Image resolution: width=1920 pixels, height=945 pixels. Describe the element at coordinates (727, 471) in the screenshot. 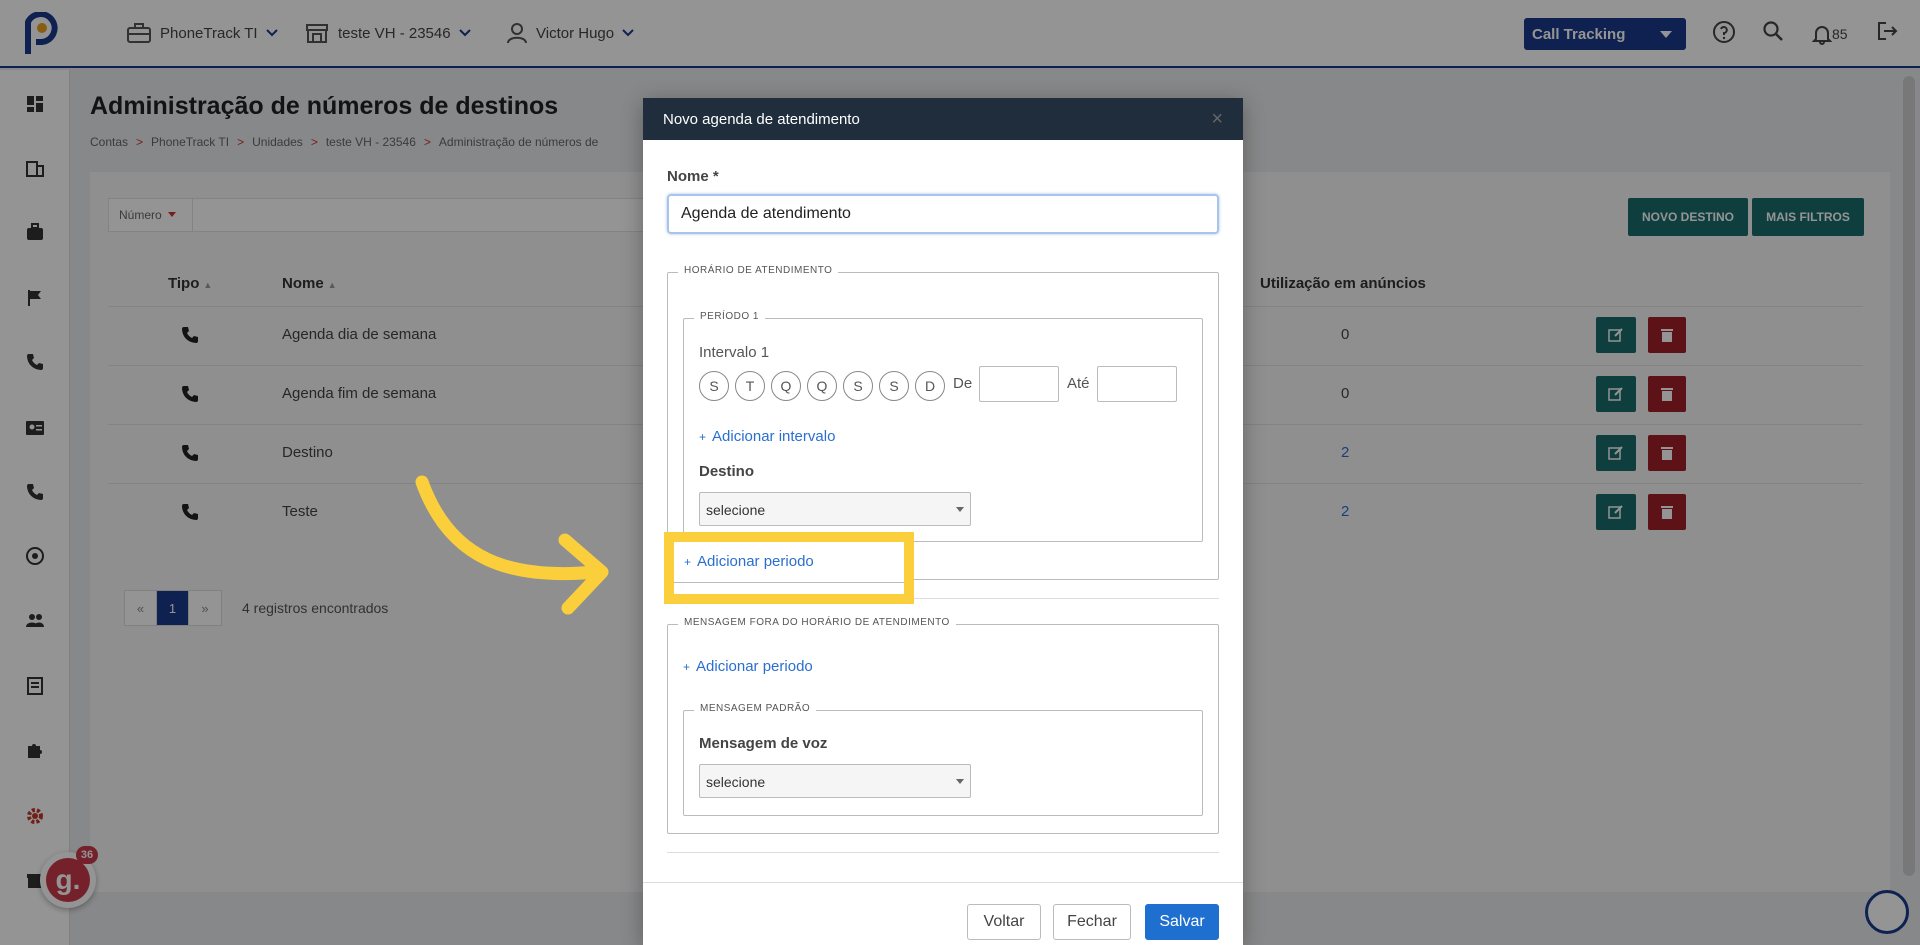

I see `destination-label: Destino` at that location.